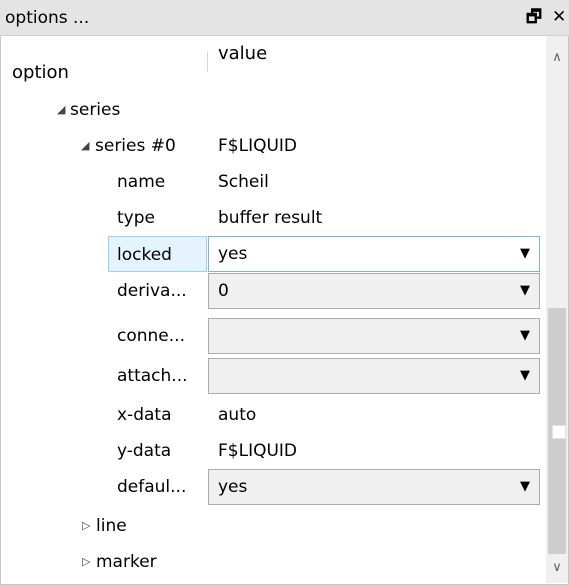  I want to click on scrollbar-grip, so click(559, 432).